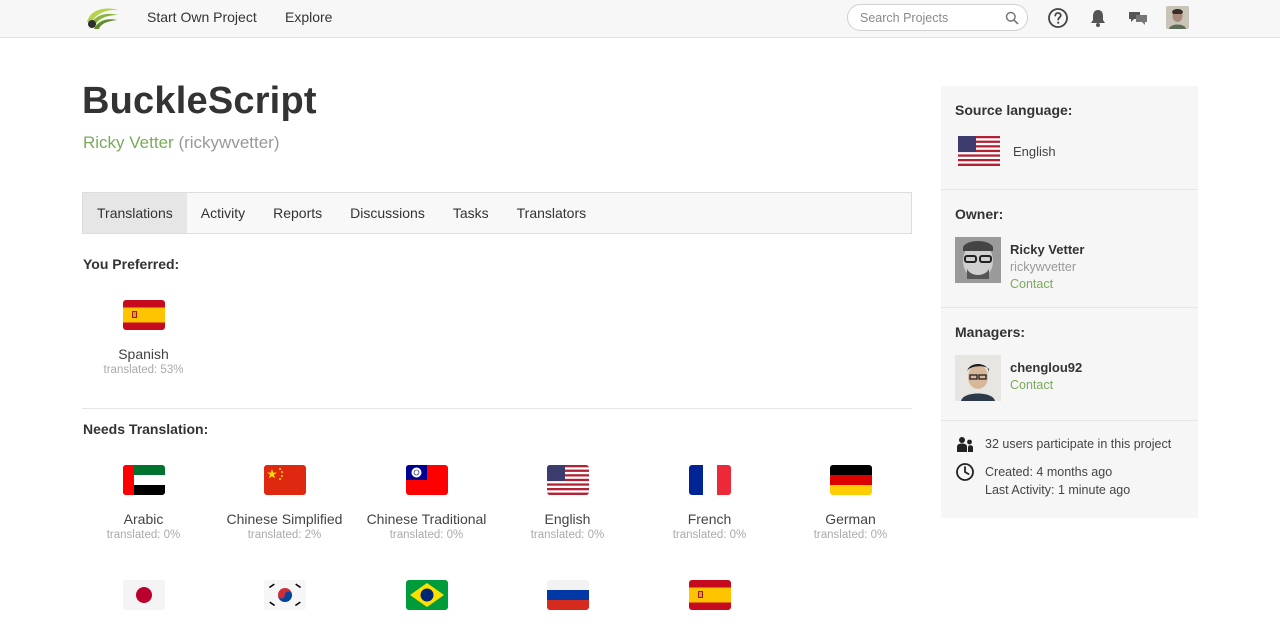  Describe the element at coordinates (1034, 151) in the screenshot. I see `source-language-name: English` at that location.